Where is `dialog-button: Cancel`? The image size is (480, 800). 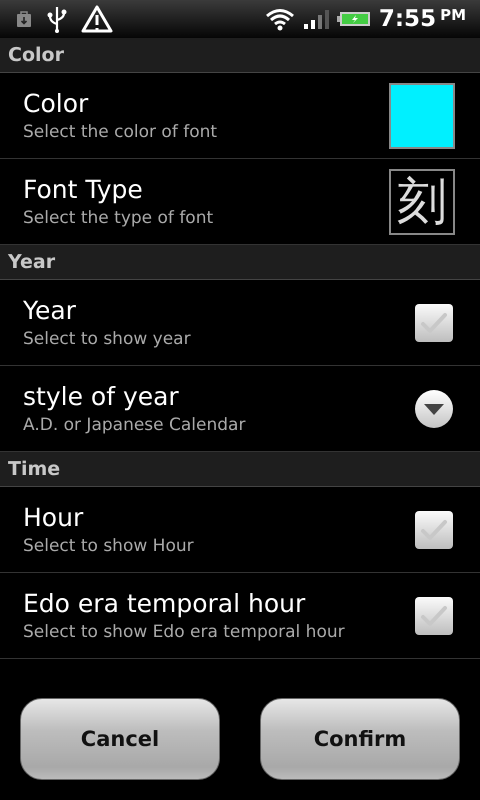
dialog-button: Cancel is located at coordinates (120, 739).